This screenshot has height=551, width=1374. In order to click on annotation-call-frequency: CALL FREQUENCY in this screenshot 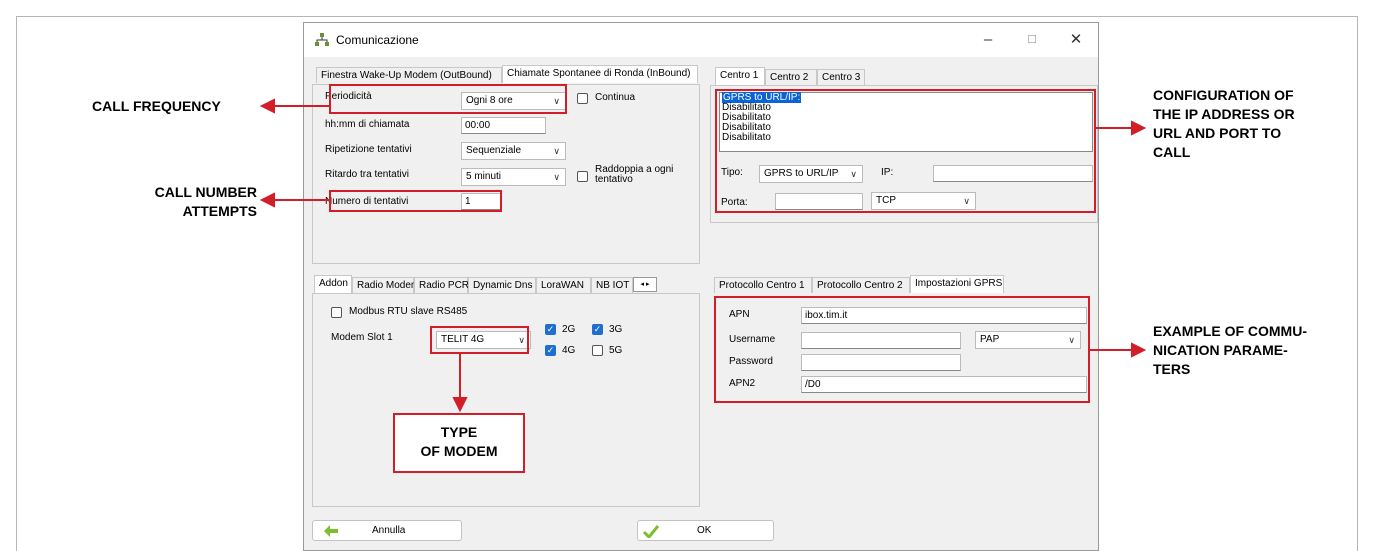, I will do `click(156, 106)`.